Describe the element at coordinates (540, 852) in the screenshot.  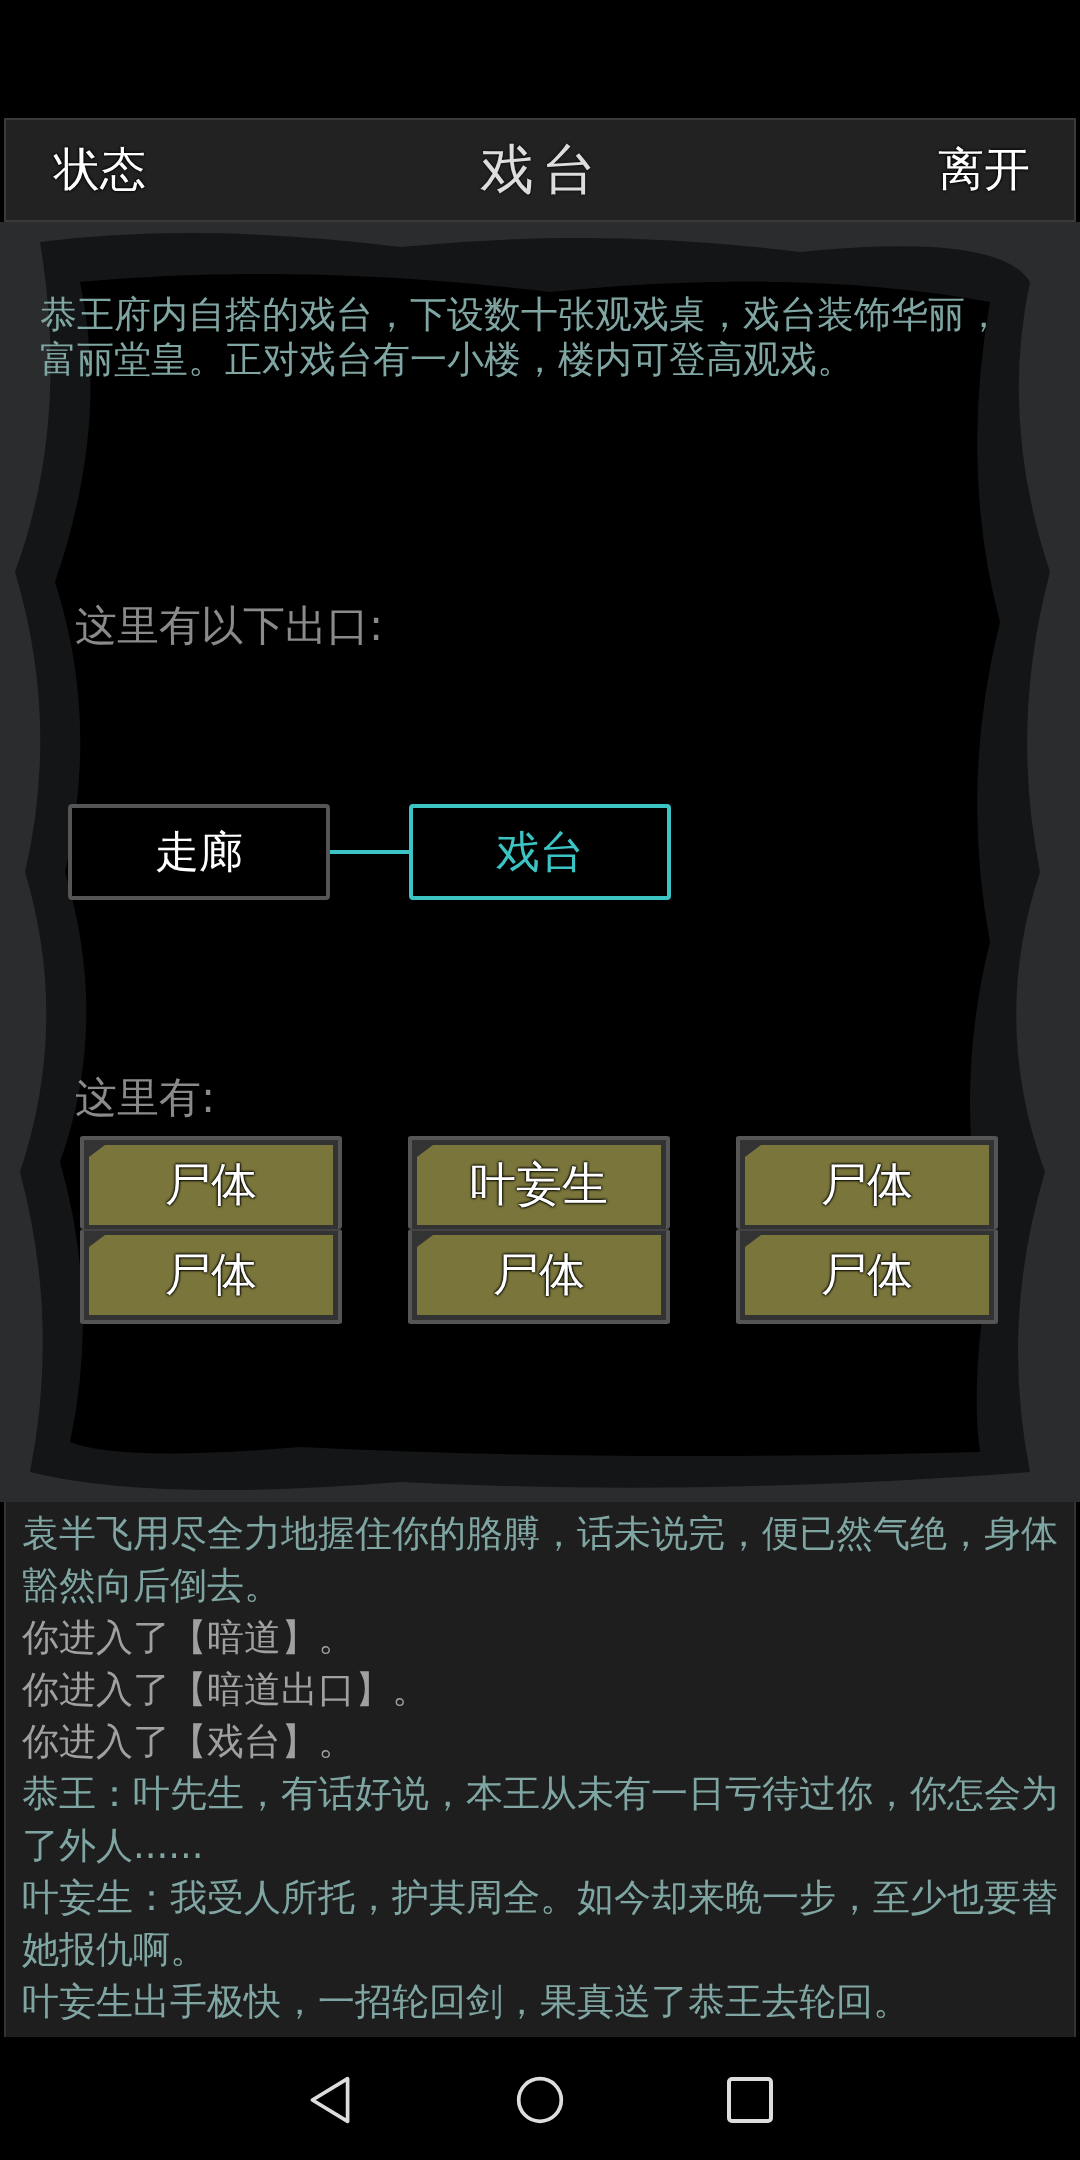
I see `exit-button: 戏台` at that location.